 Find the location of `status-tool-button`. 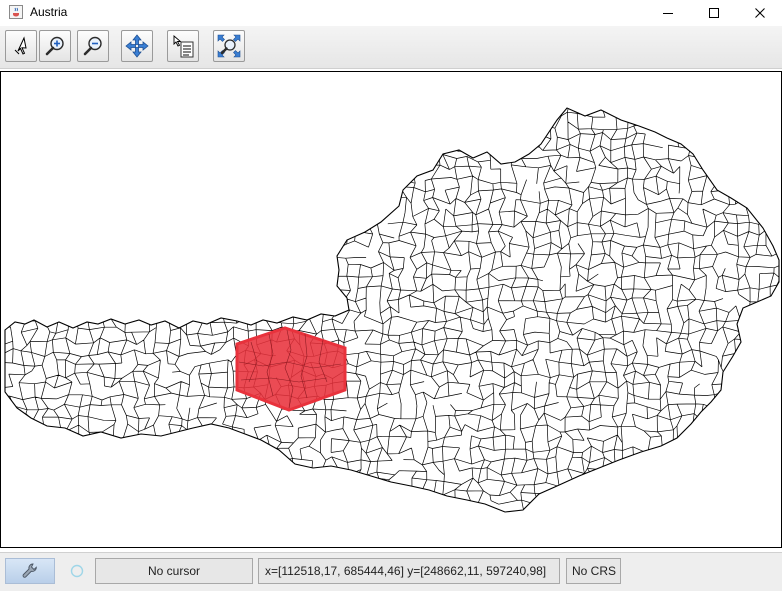

status-tool-button is located at coordinates (30, 571).